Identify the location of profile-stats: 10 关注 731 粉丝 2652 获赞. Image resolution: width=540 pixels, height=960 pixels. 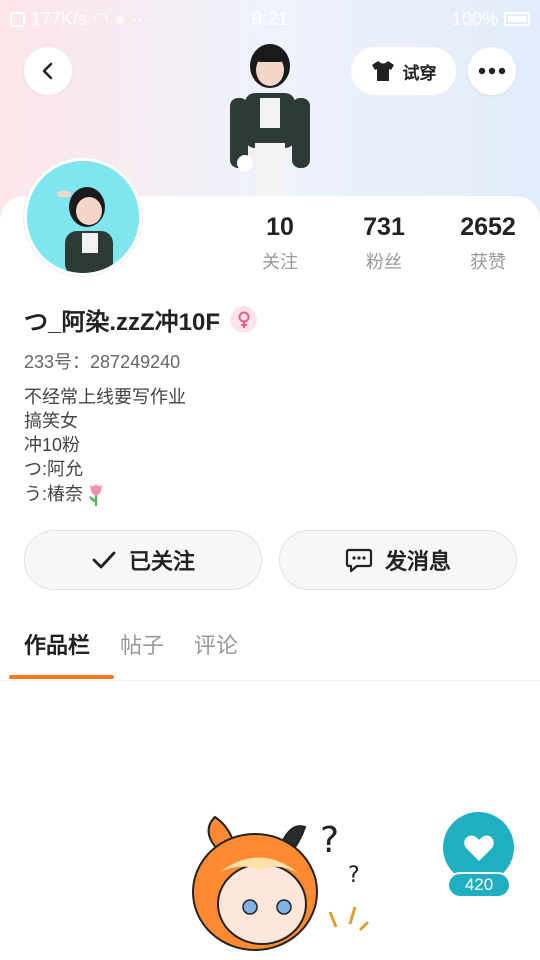
(384, 243).